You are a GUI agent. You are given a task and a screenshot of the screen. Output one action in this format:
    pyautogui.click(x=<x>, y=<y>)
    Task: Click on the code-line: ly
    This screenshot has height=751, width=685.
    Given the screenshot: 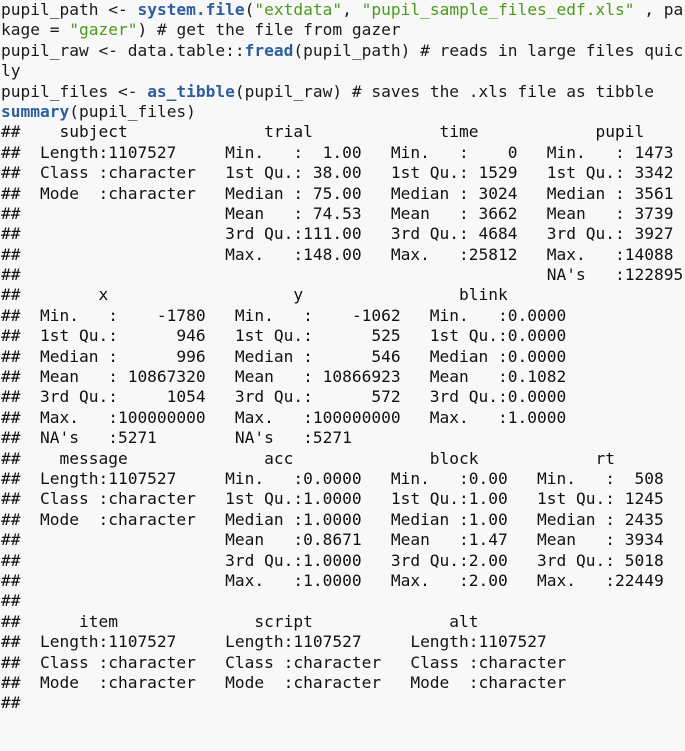 What is the action you would take?
    pyautogui.click(x=343, y=71)
    